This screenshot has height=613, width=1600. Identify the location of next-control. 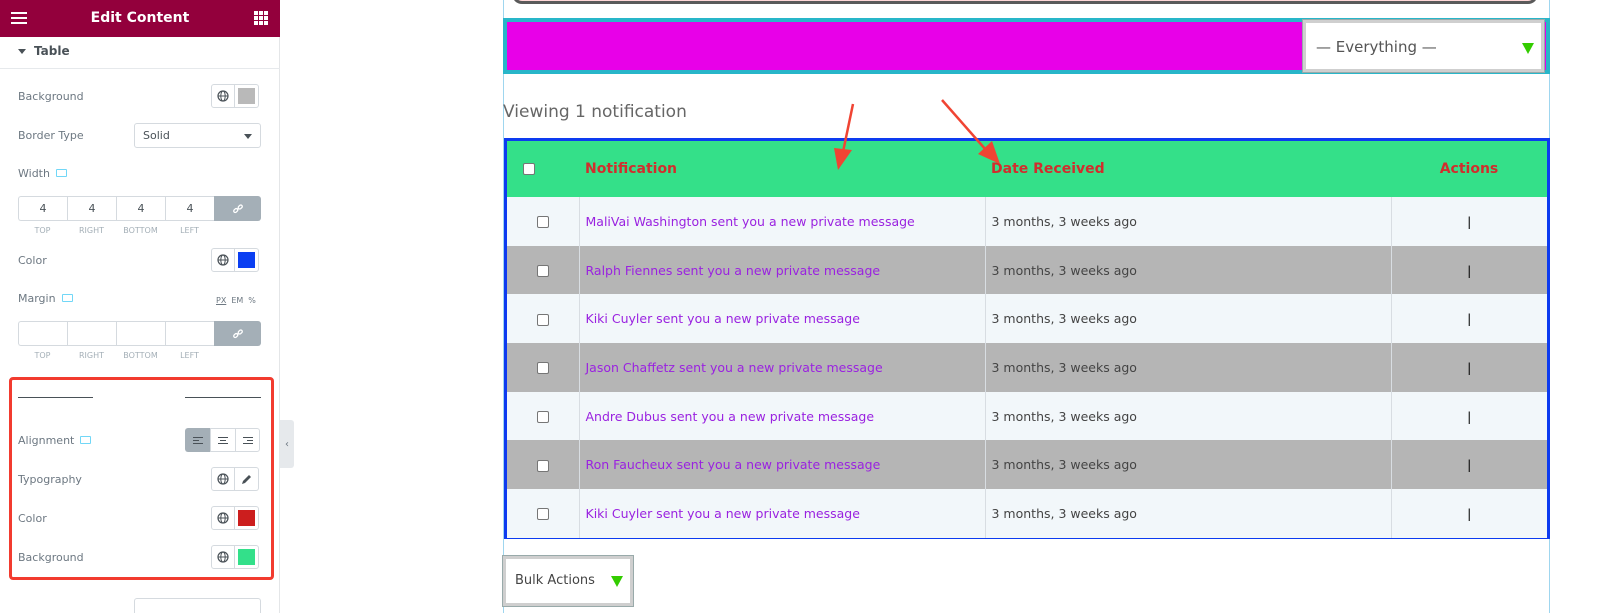
(197, 605).